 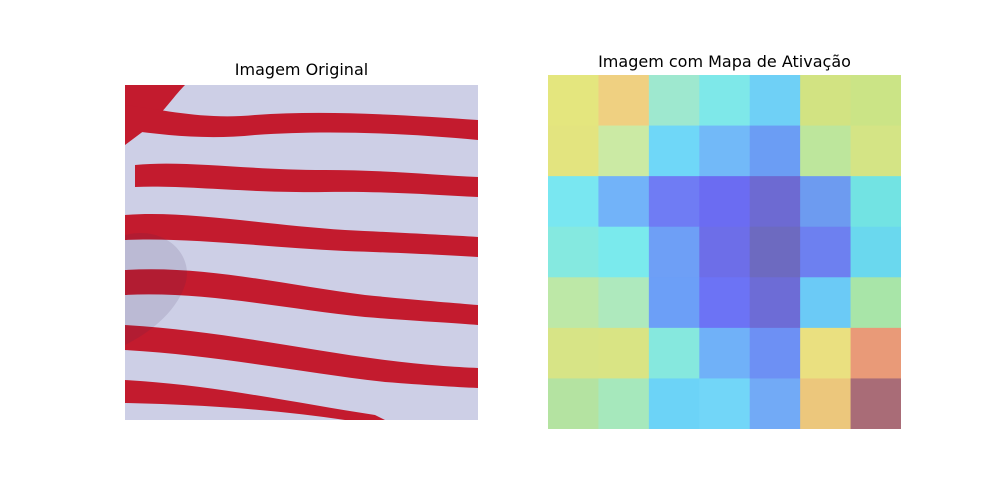 What do you see at coordinates (301, 69) in the screenshot?
I see `original-image-title: Imagem Original` at bounding box center [301, 69].